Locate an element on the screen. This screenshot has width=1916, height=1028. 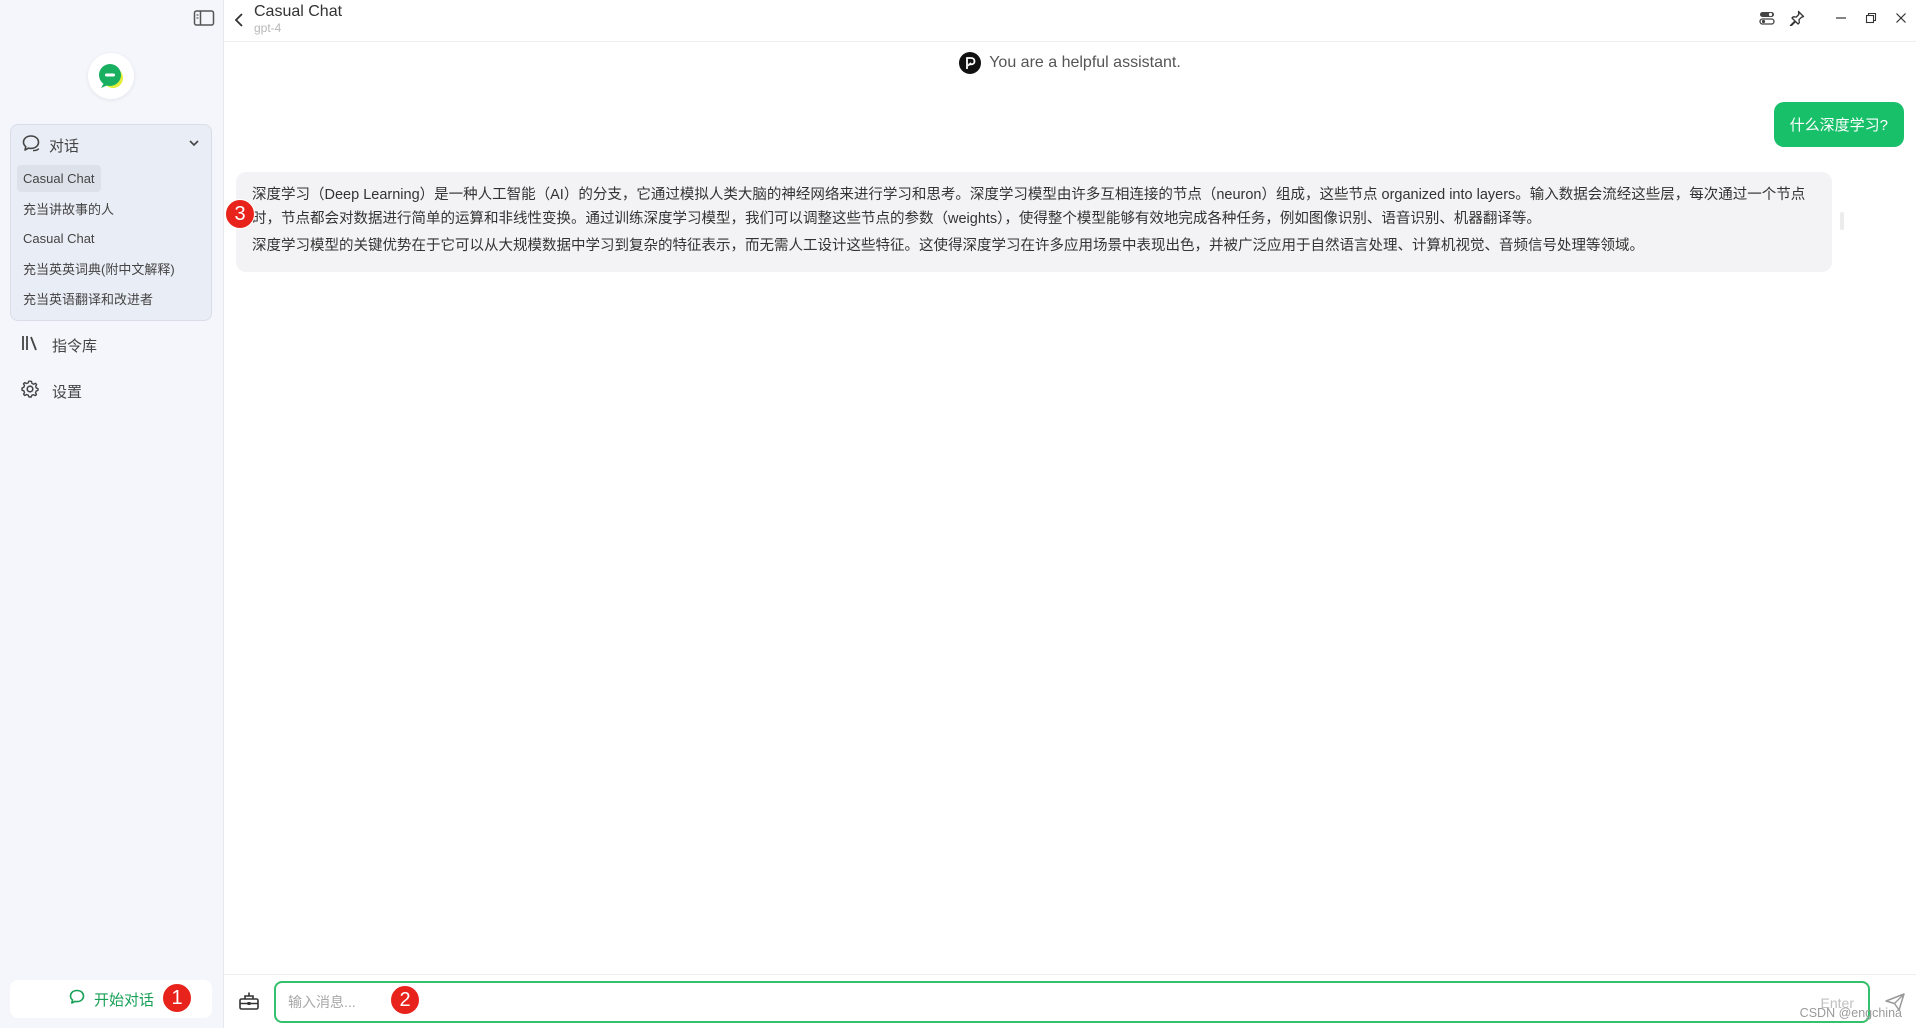
conversation-item-casual-chat-2: Casual Chat is located at coordinates (111, 238).